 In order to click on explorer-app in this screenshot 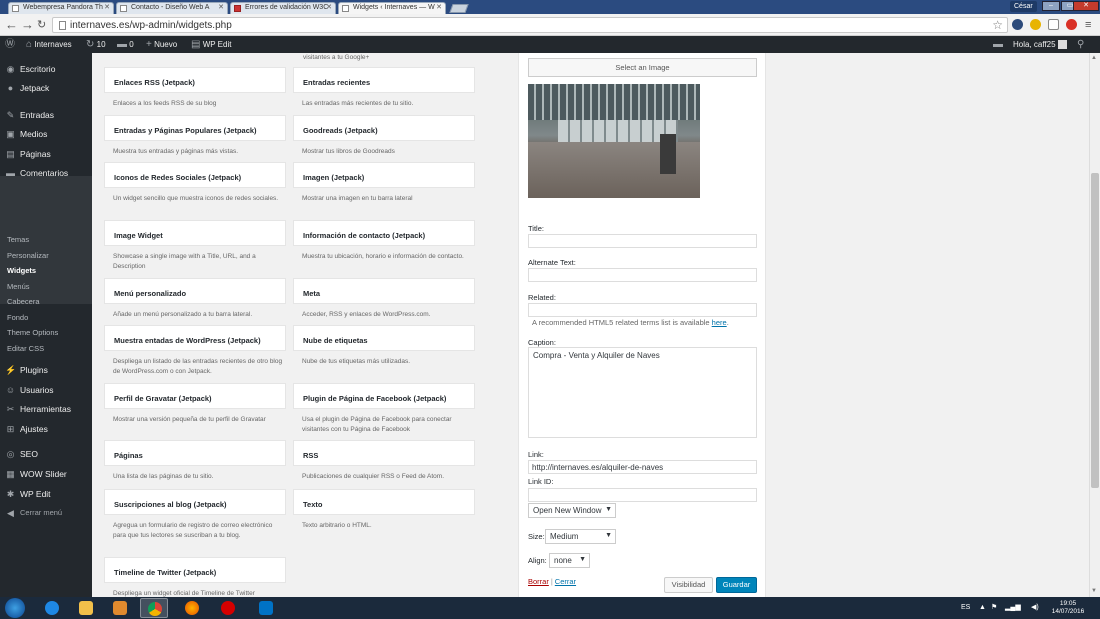, I will do `click(86, 608)`.